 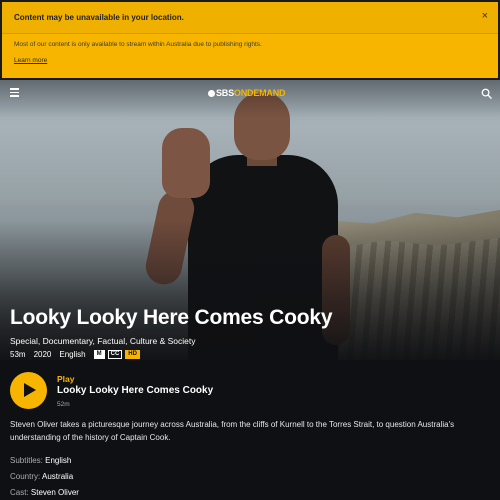 What do you see at coordinates (55, 492) in the screenshot?
I see `cast-value: Steven Oliver` at bounding box center [55, 492].